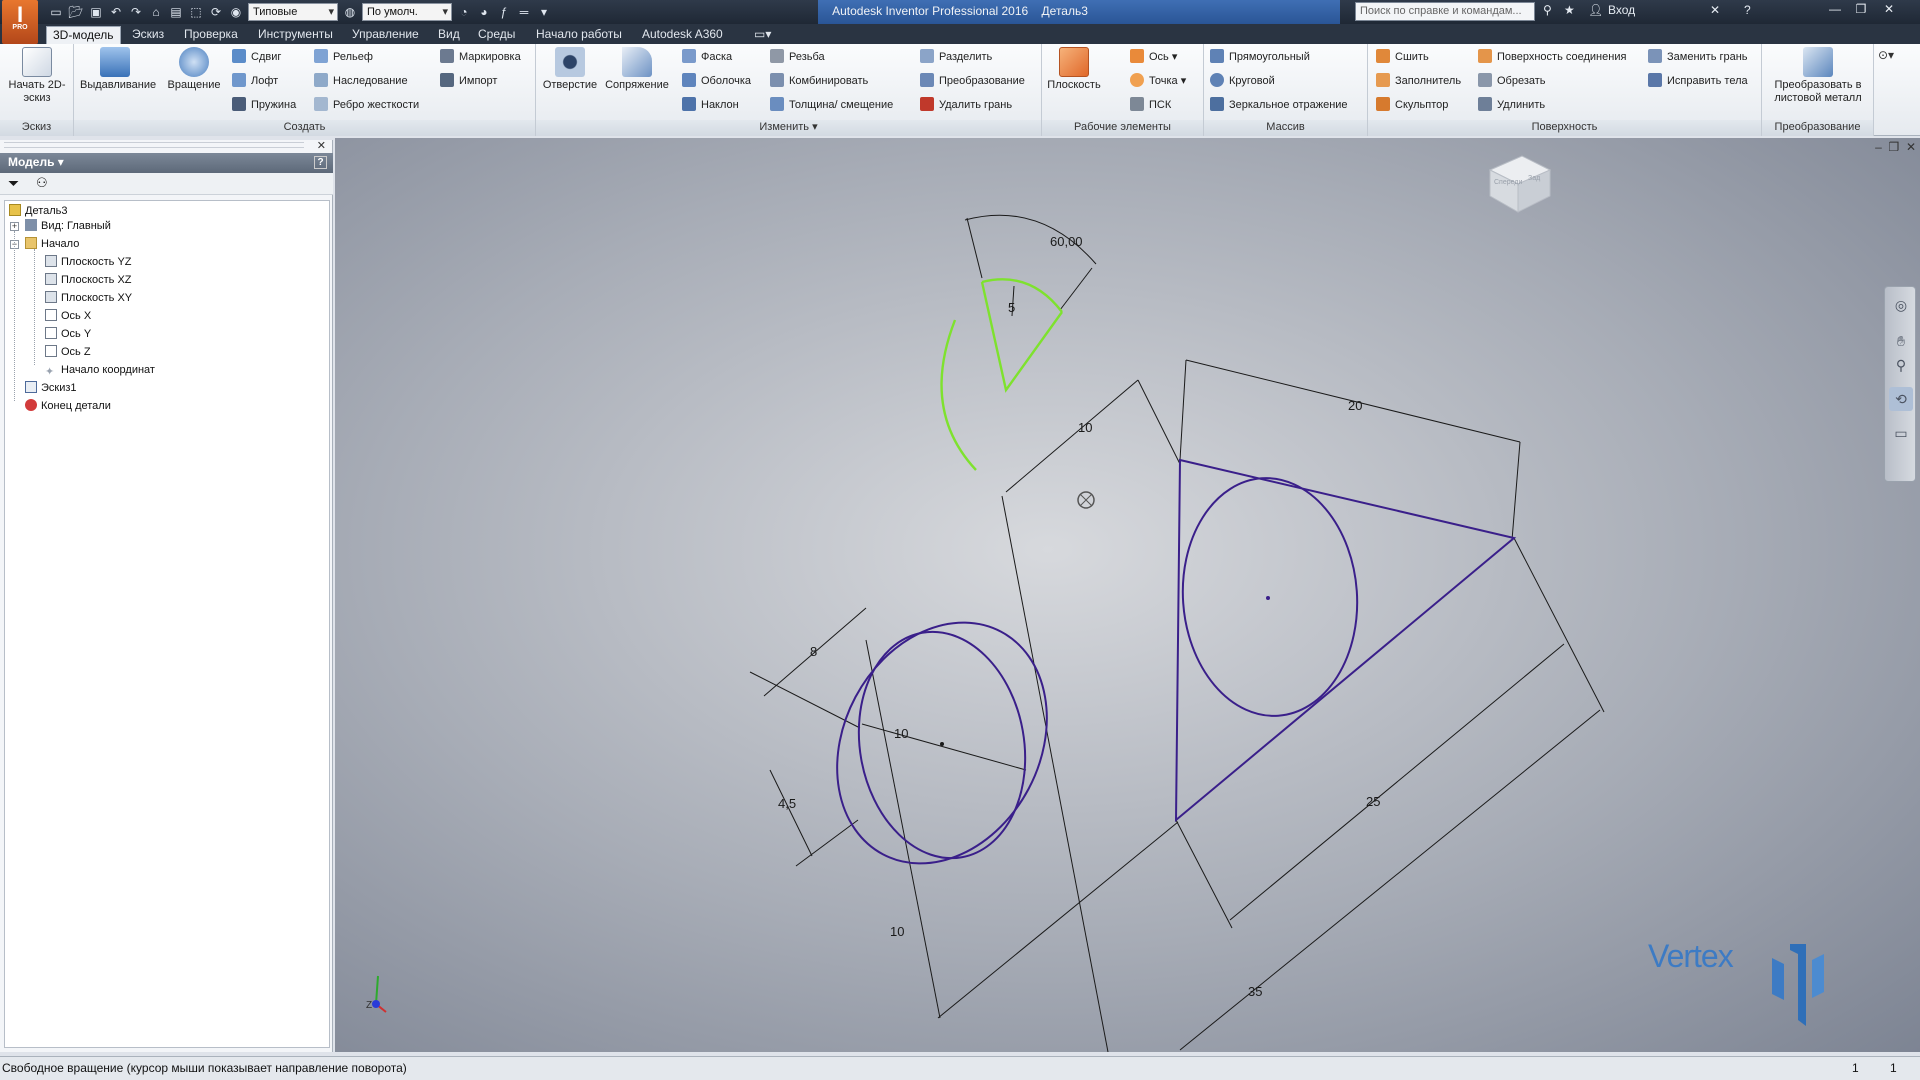 This screenshot has height=1080, width=1920. What do you see at coordinates (1279, 105) in the screenshot?
I see `mirror-button: Зеркальное отражение` at bounding box center [1279, 105].